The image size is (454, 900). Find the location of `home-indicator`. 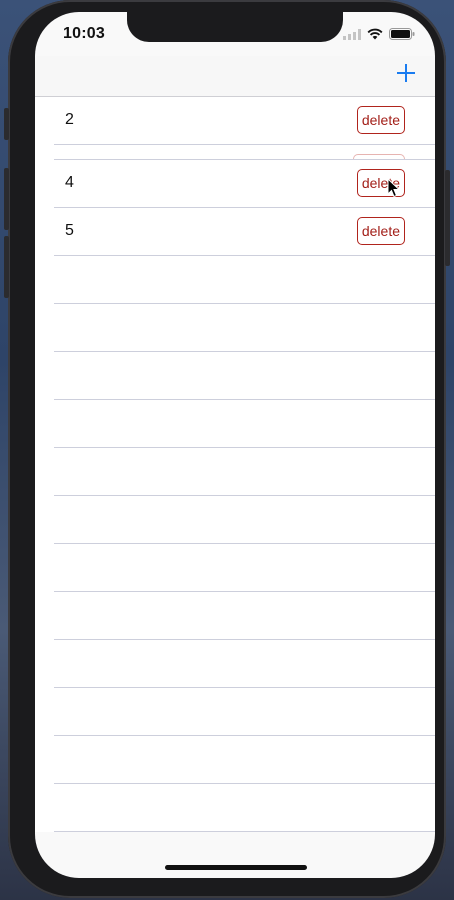

home-indicator is located at coordinates (236, 867).